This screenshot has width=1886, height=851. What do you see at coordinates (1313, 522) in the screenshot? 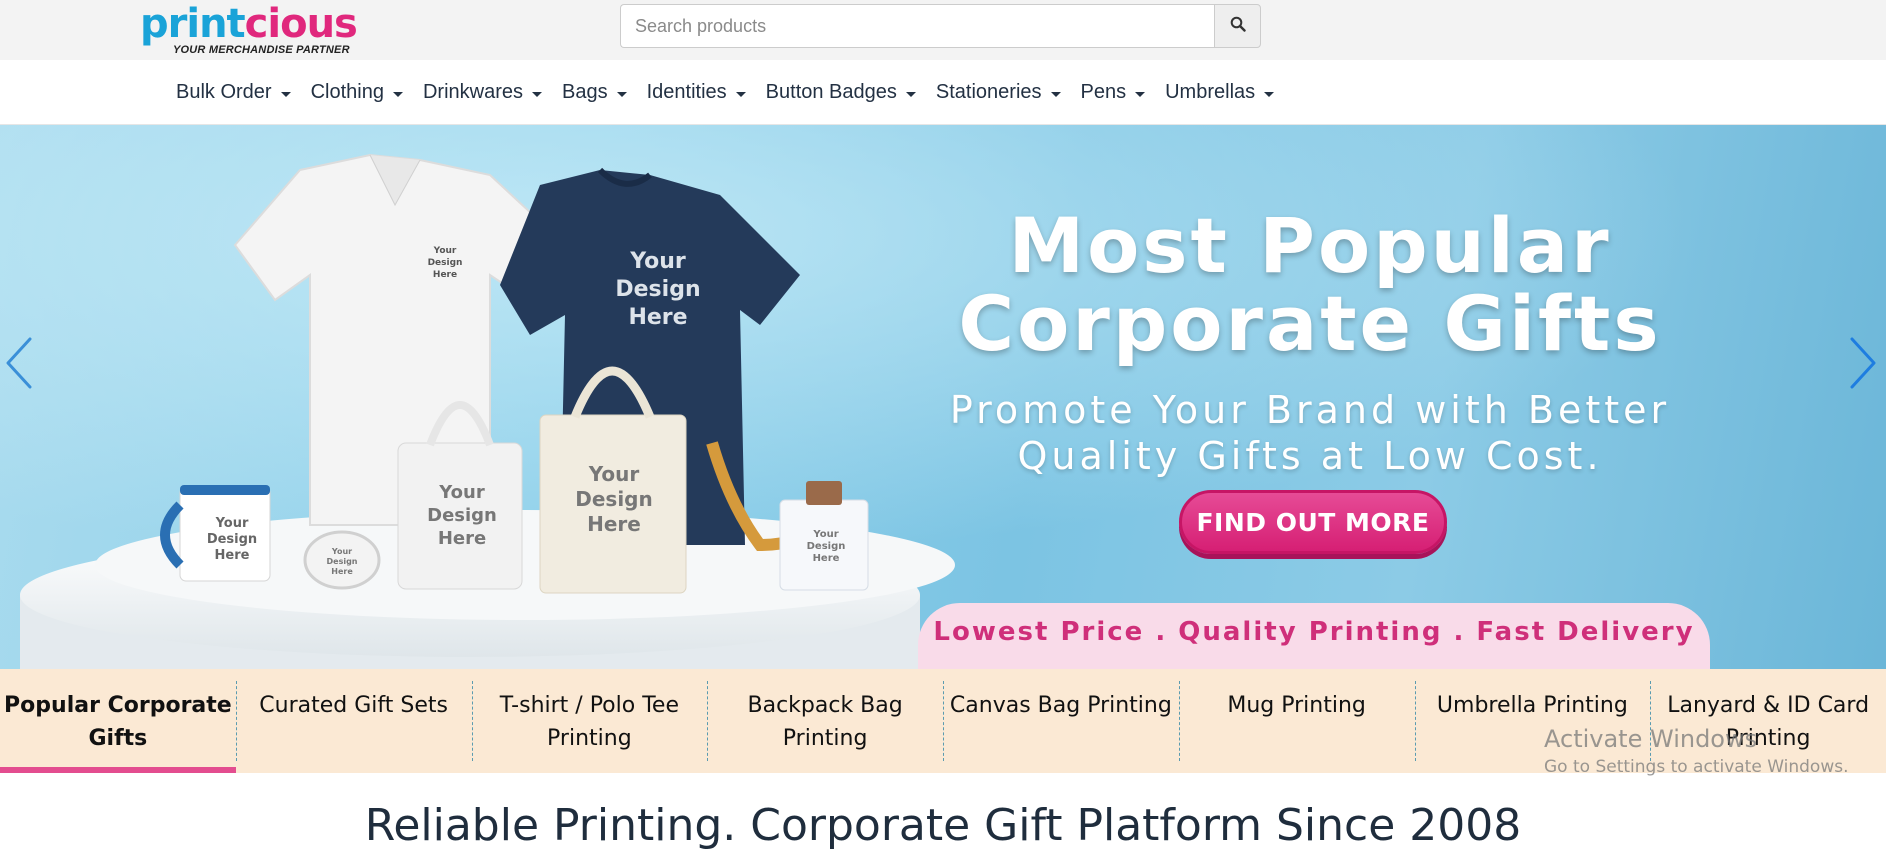
I see `find-out-more-button: FIND OUT MORE` at bounding box center [1313, 522].